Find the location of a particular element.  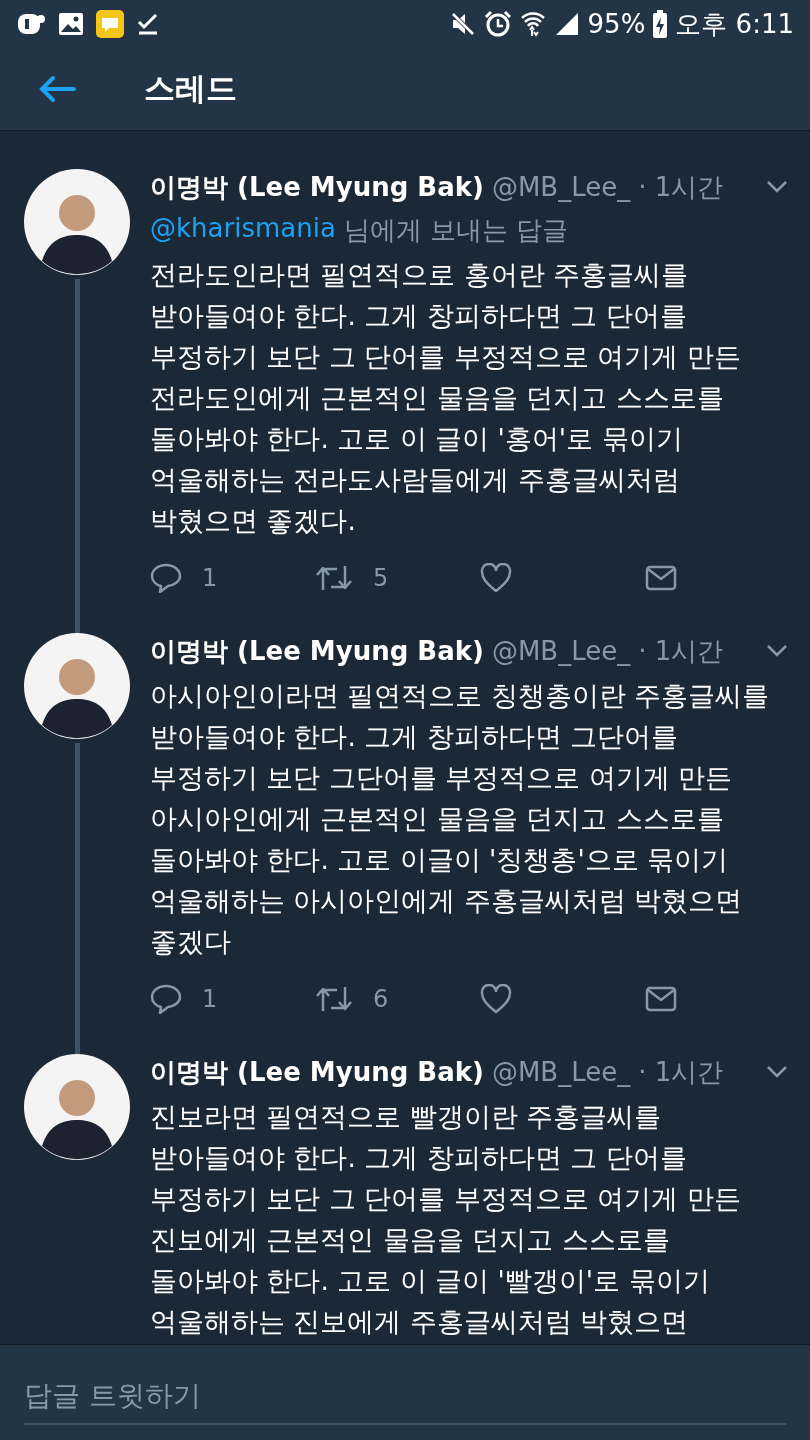

clock-time: 오후 6:11 is located at coordinates (734, 24).